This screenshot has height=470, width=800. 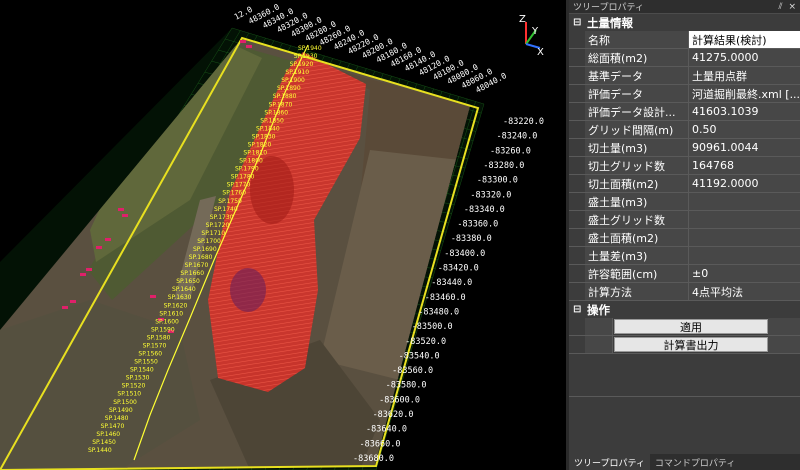 I want to click on property-row: 盛土面積(m2), so click(x=684, y=238).